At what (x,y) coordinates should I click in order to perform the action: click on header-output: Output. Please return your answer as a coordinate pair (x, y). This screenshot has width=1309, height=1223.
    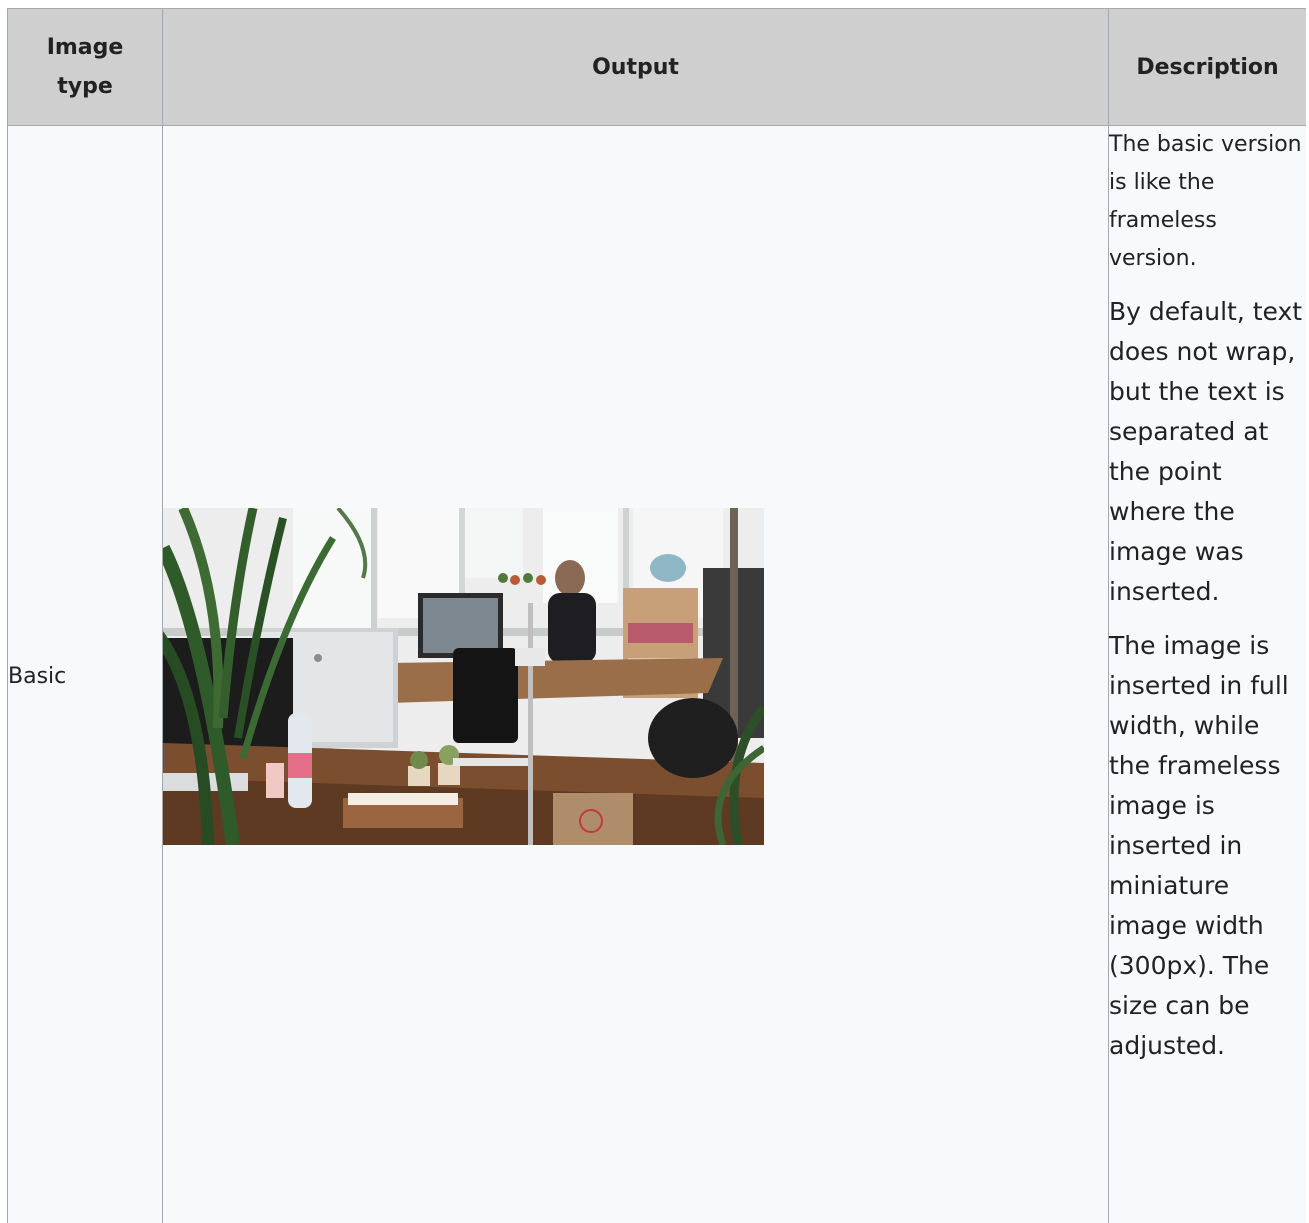
    Looking at the image, I should click on (636, 67).